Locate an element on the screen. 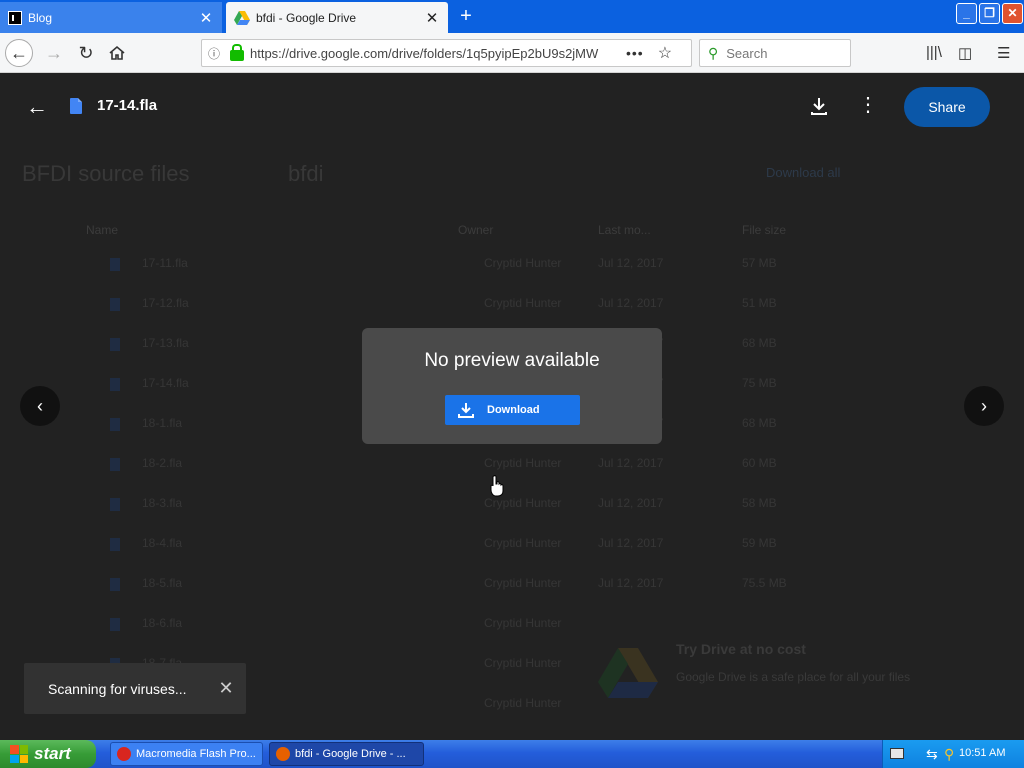 This screenshot has height=768, width=1024. download-all-link: Download all is located at coordinates (803, 172).